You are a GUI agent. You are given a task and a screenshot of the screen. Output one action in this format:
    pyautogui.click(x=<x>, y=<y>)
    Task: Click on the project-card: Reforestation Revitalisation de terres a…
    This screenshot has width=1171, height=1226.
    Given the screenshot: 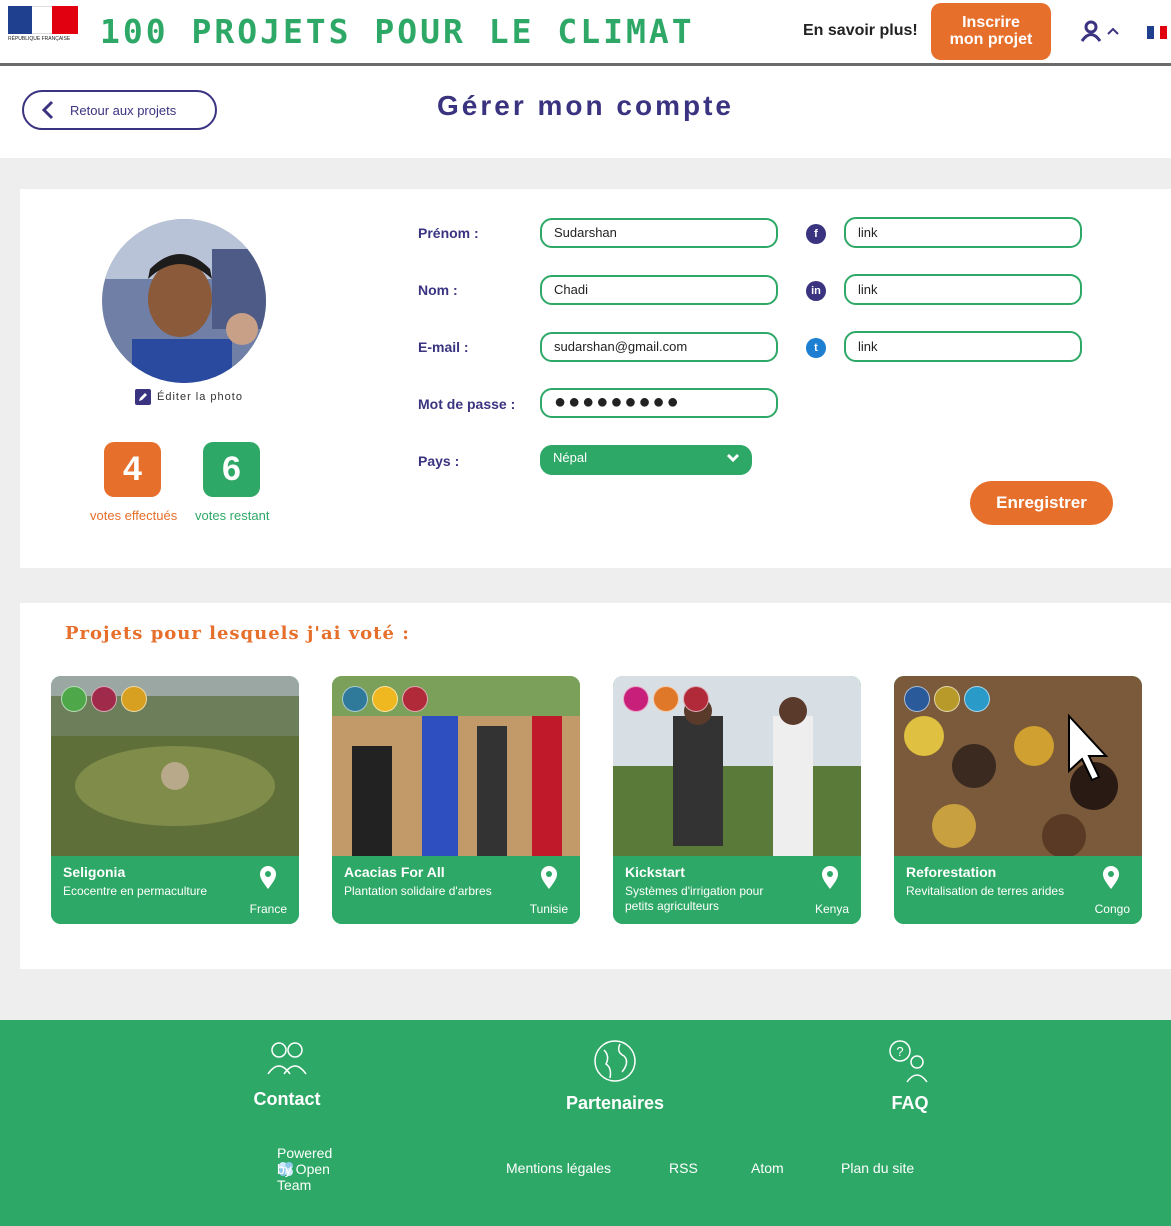 What is the action you would take?
    pyautogui.click(x=1018, y=800)
    